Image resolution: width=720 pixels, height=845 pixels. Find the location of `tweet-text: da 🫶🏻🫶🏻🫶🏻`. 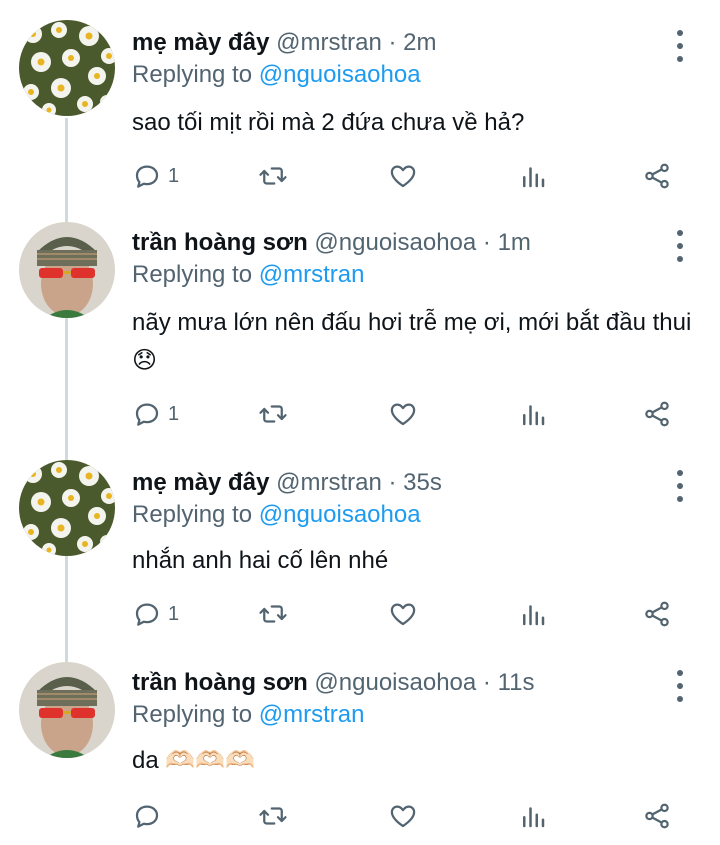

tweet-text: da 🫶🏻🫶🏻🫶🏻 is located at coordinates (194, 760).